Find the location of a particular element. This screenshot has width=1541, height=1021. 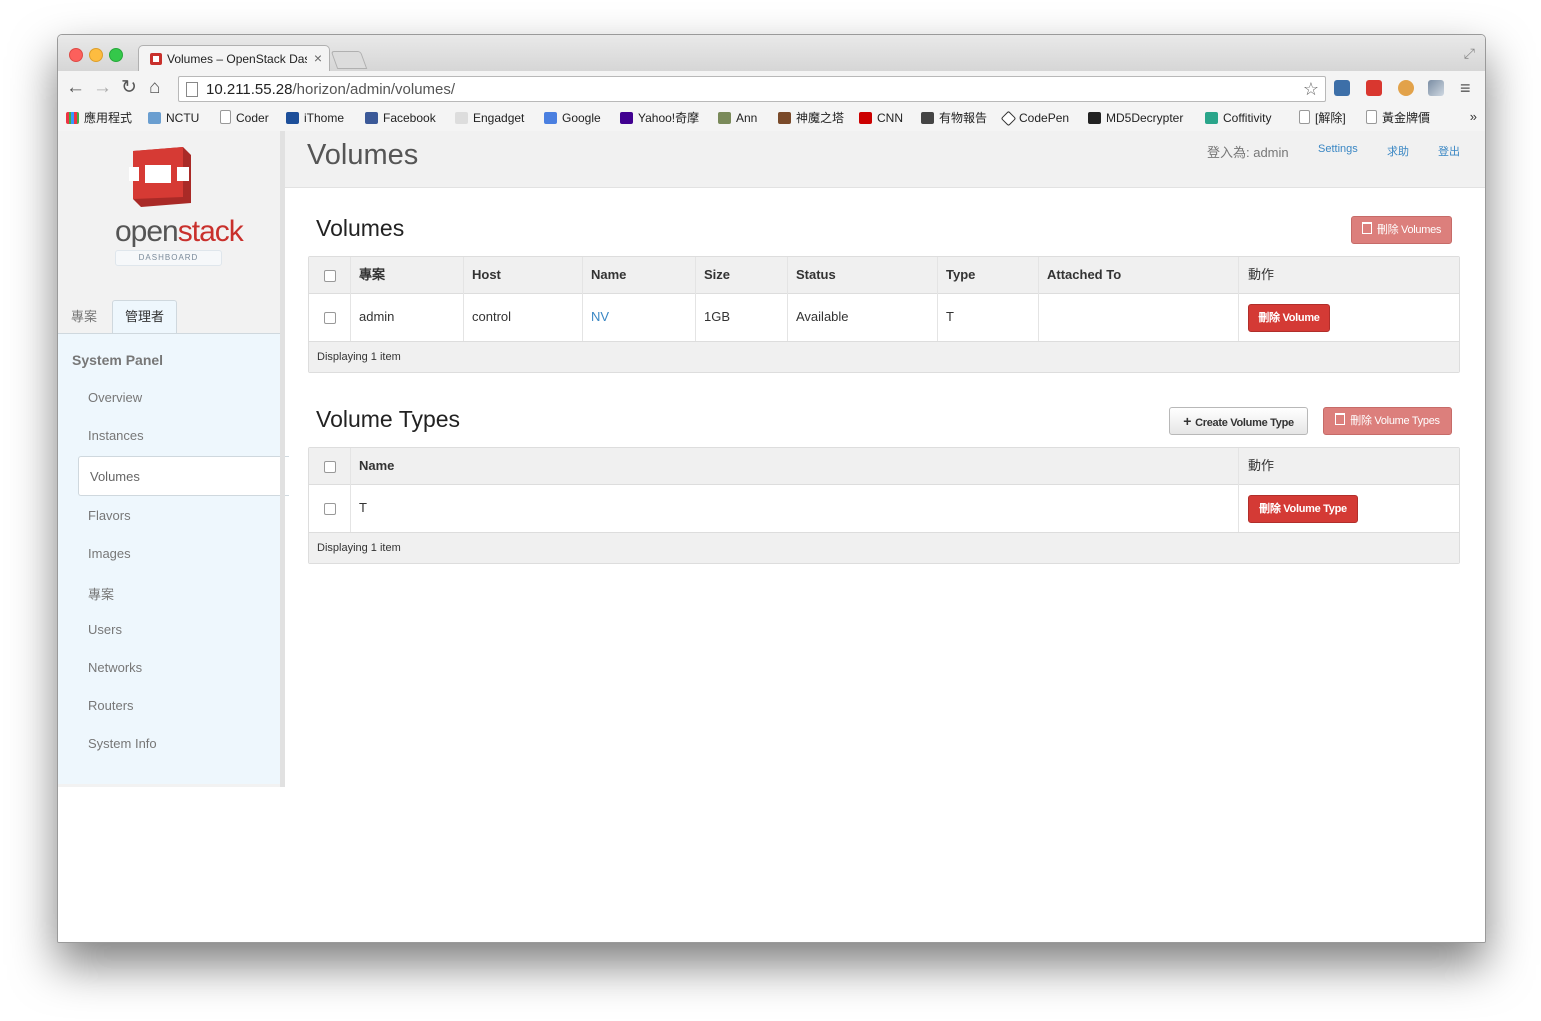

bookmark-item: Google is located at coordinates (572, 118).